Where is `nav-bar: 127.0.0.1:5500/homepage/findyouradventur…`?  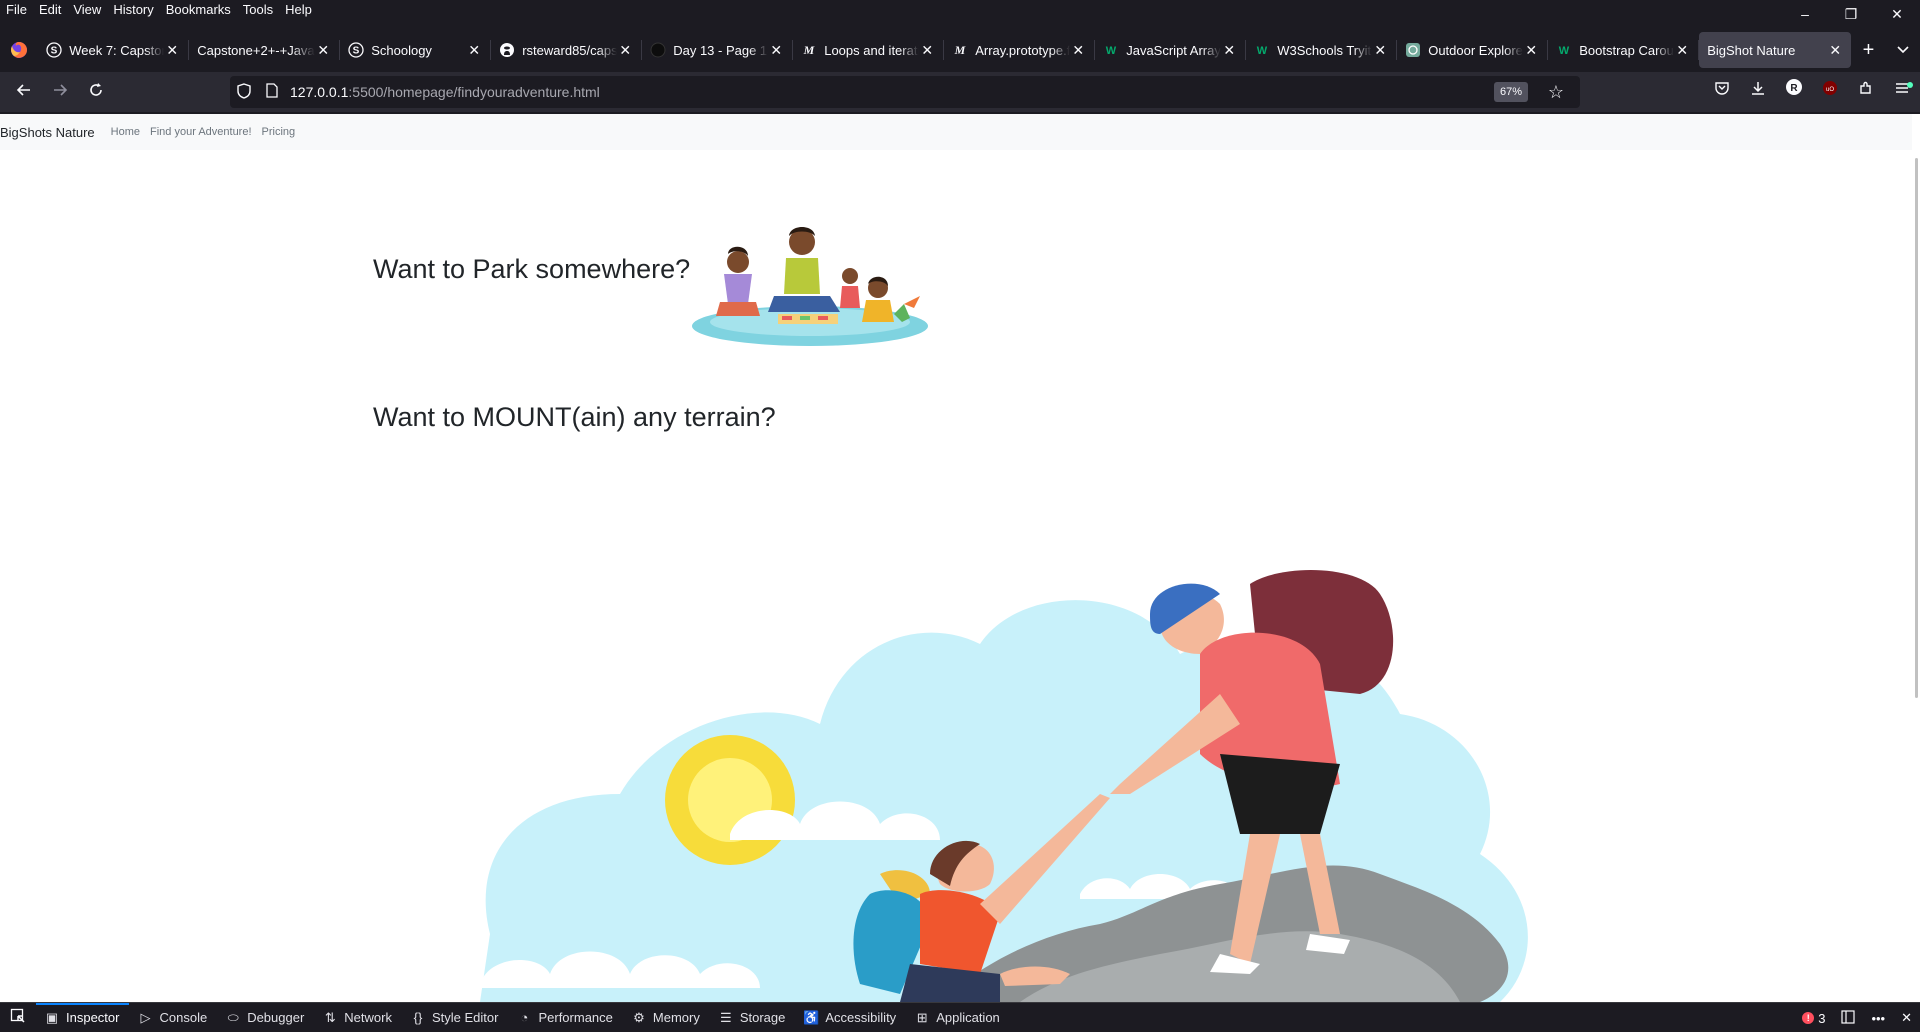 nav-bar: 127.0.0.1:5500/homepage/findyouradventur… is located at coordinates (960, 92).